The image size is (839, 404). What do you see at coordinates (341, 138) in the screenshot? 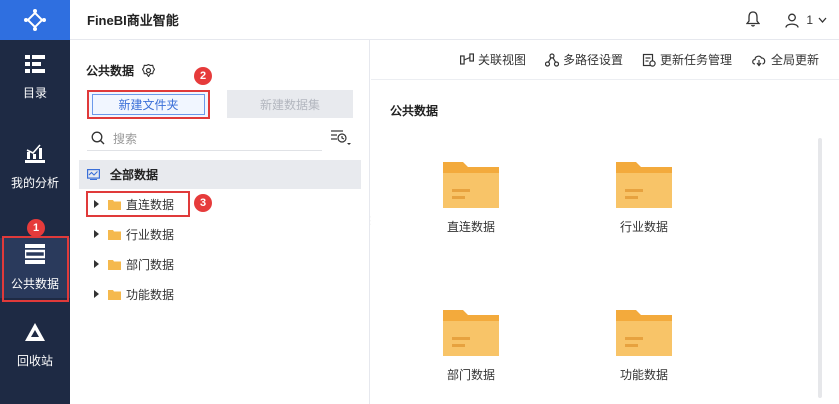
I see `sort-time-icon` at bounding box center [341, 138].